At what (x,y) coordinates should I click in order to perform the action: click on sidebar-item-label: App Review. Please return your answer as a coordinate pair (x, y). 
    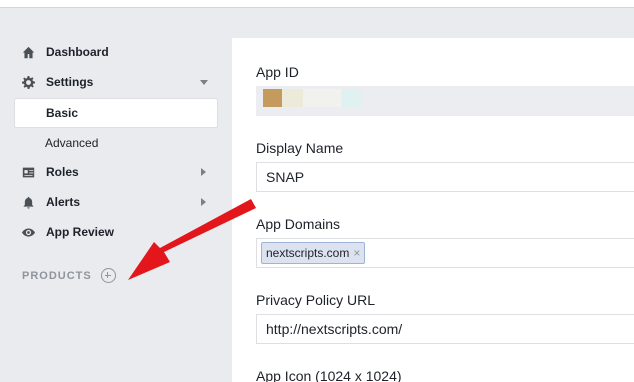
    Looking at the image, I should click on (80, 232).